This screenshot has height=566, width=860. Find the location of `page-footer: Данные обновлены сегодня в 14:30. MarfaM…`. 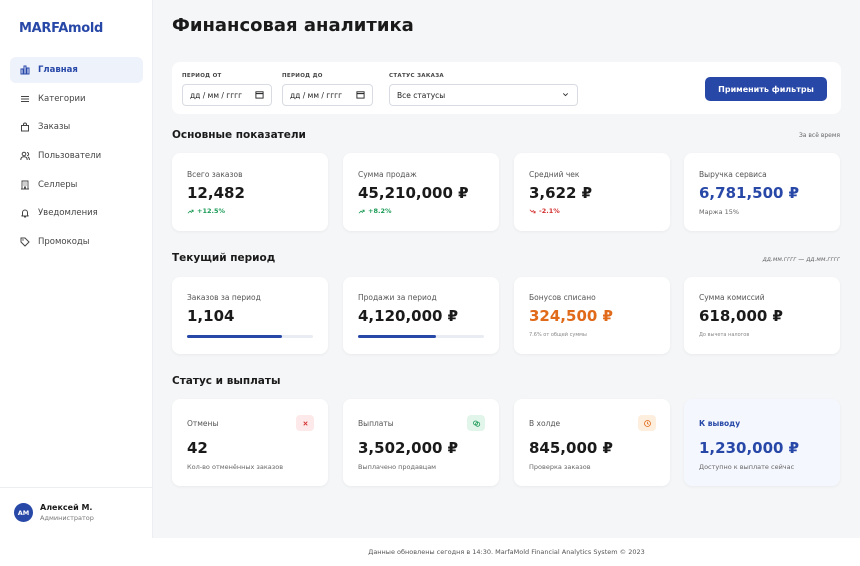

page-footer: Данные обновлены сегодня в 14:30. MarfaM… is located at coordinates (506, 552).